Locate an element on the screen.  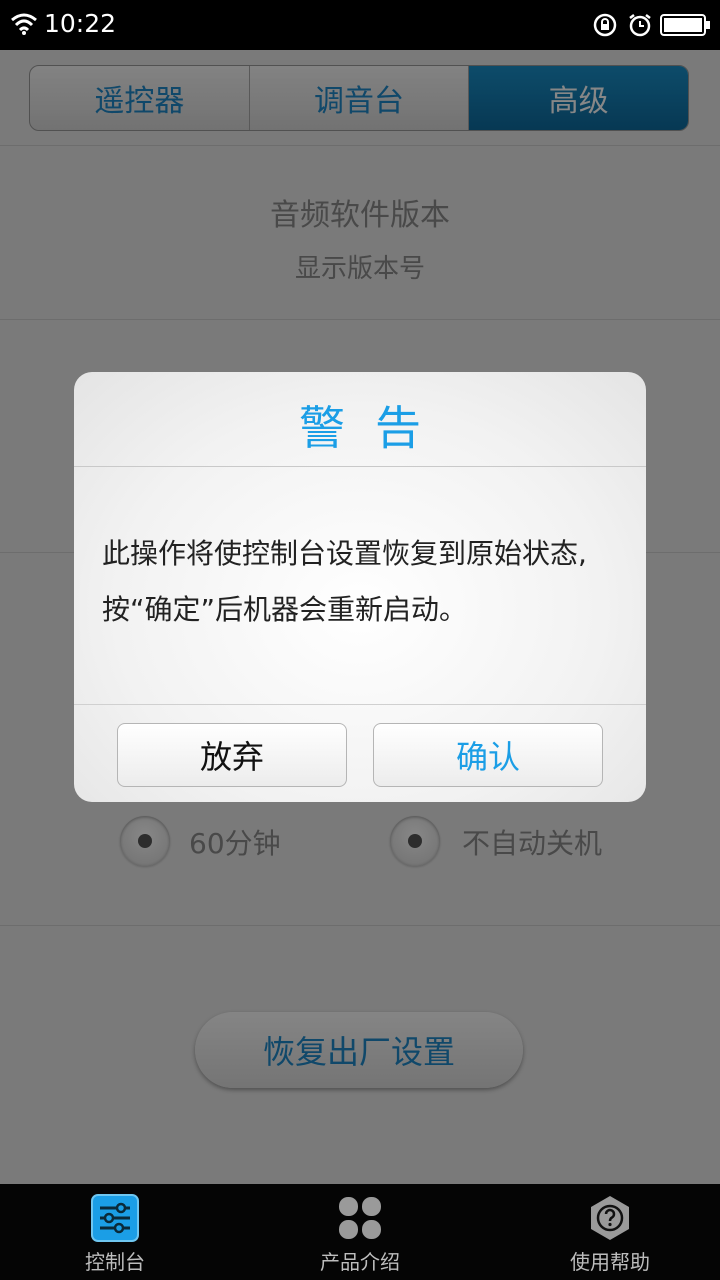
nav-item-products: 产品介绍 is located at coordinates (360, 1232).